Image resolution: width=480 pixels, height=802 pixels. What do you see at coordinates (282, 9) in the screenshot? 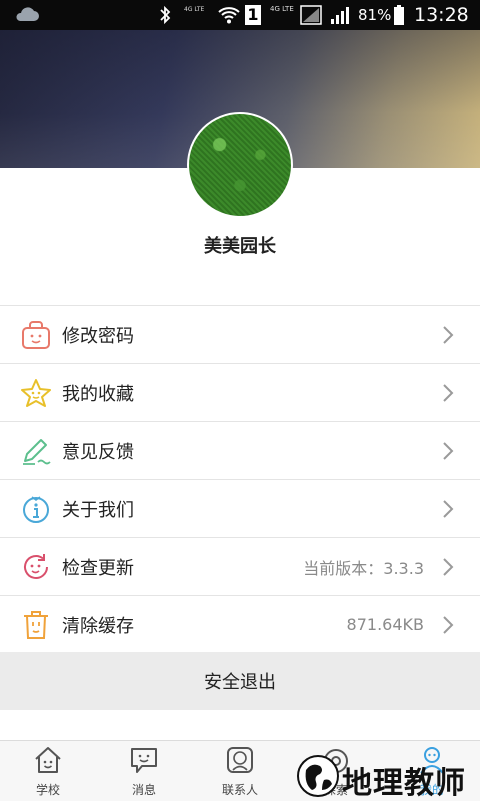
I see `network-label-2: 4G LTE` at bounding box center [282, 9].